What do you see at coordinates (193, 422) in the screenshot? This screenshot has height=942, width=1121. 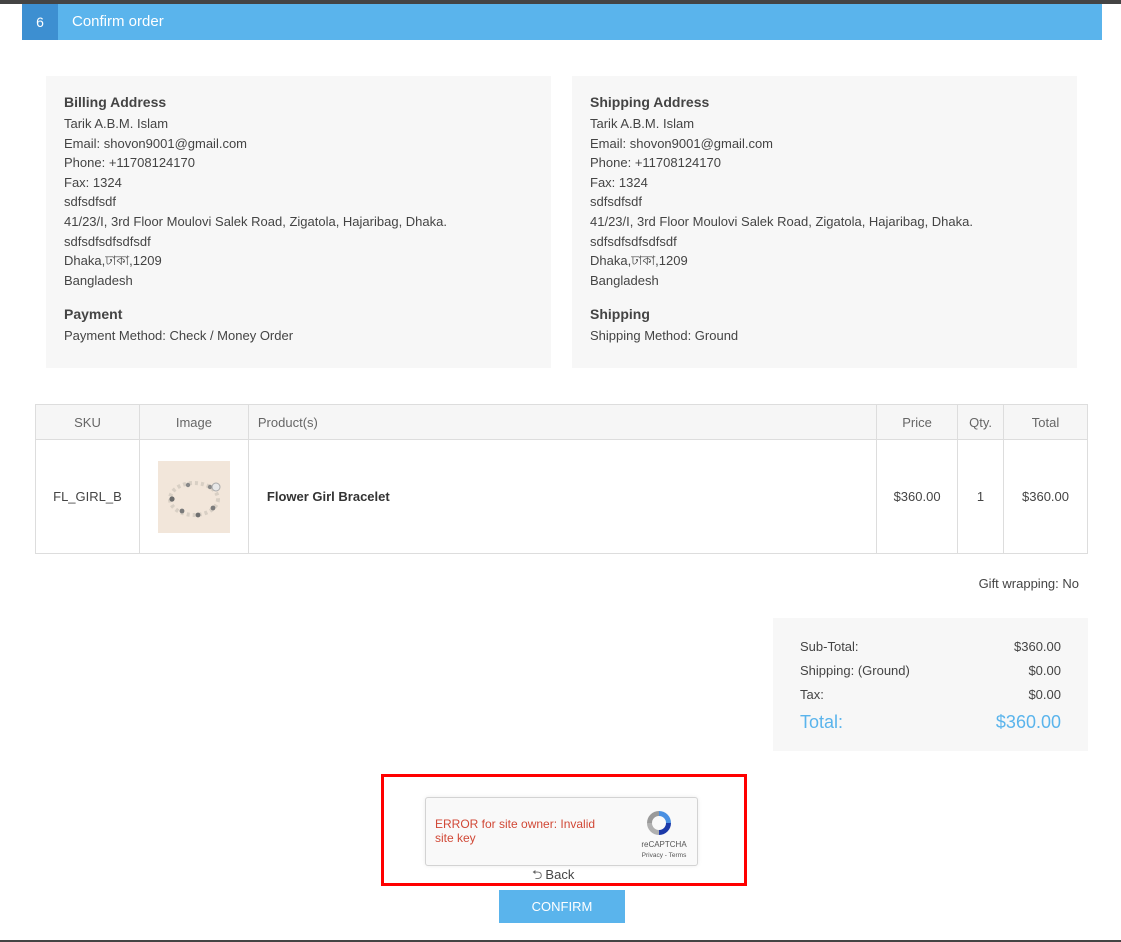 I see `col-image: Image` at bounding box center [193, 422].